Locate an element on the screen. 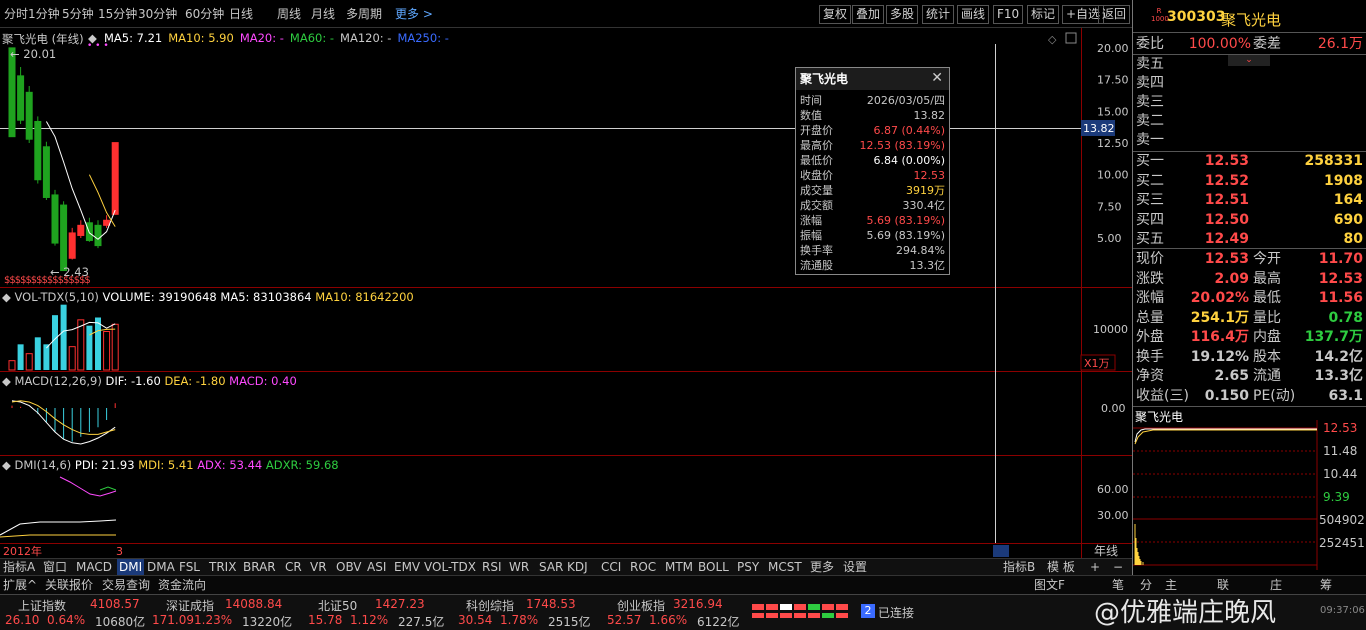  period-tab-1min: 1分钟 is located at coordinates (44, 14).